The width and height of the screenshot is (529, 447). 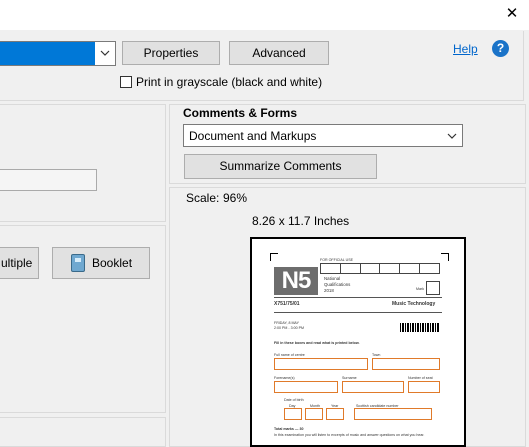 What do you see at coordinates (203, 198) in the screenshot?
I see `scale-label: Scale:` at bounding box center [203, 198].